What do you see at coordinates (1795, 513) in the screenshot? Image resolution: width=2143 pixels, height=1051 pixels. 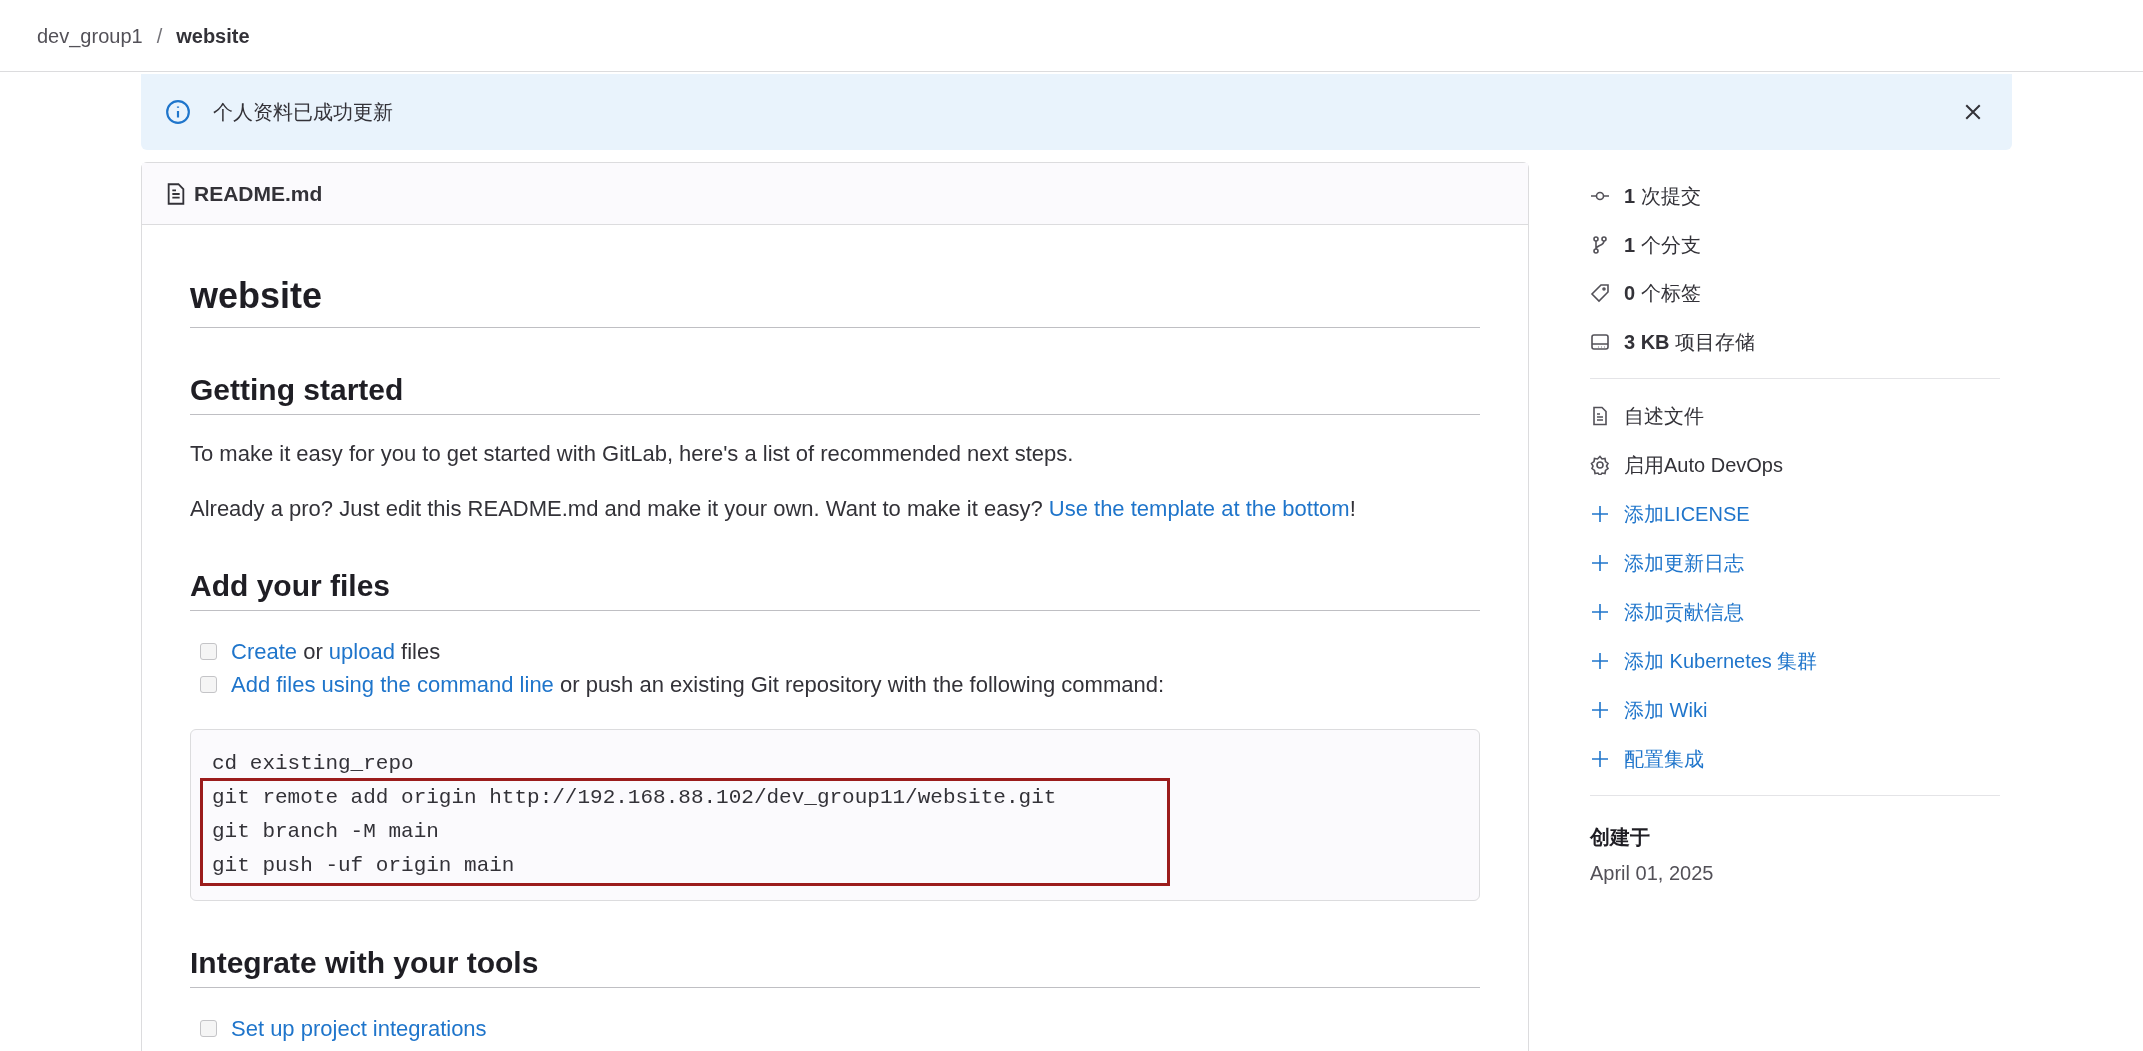 I see `sidebar-action: 添加LICENSE` at bounding box center [1795, 513].